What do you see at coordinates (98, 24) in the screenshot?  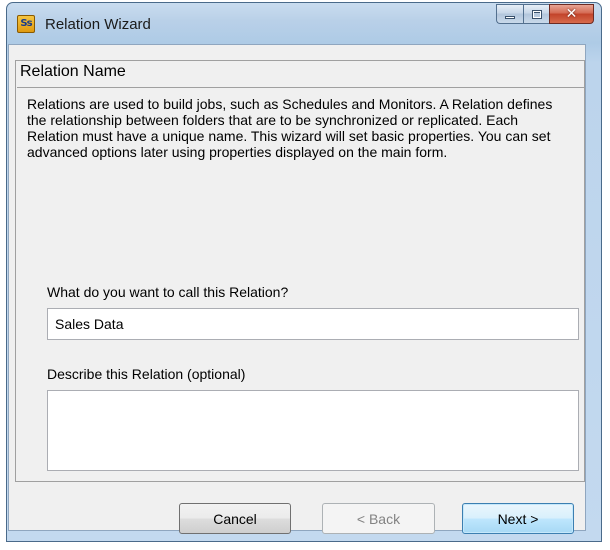 I see `window-title: Relation Wizard` at bounding box center [98, 24].